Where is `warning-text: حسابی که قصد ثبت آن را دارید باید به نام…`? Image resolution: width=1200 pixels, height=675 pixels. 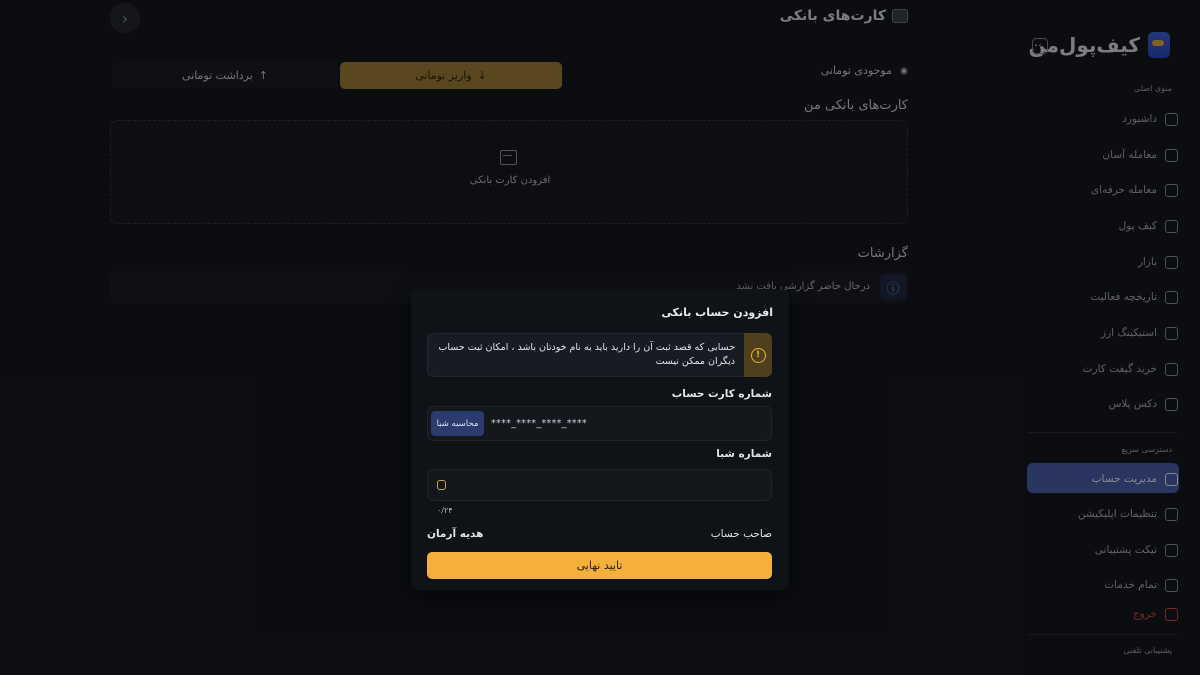
warning-text: حسابی که قصد ثبت آن را دارید باید به نام… is located at coordinates (586, 354).